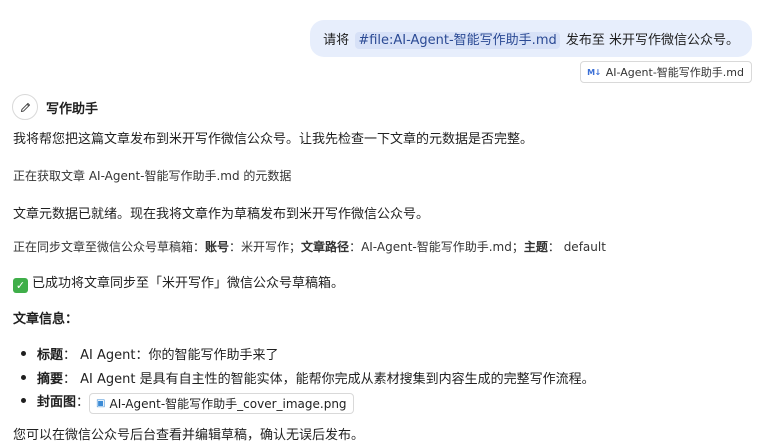 This screenshot has width=764, height=443. Describe the element at coordinates (20, 285) in the screenshot. I see `check-mark-icon: ✓` at that location.